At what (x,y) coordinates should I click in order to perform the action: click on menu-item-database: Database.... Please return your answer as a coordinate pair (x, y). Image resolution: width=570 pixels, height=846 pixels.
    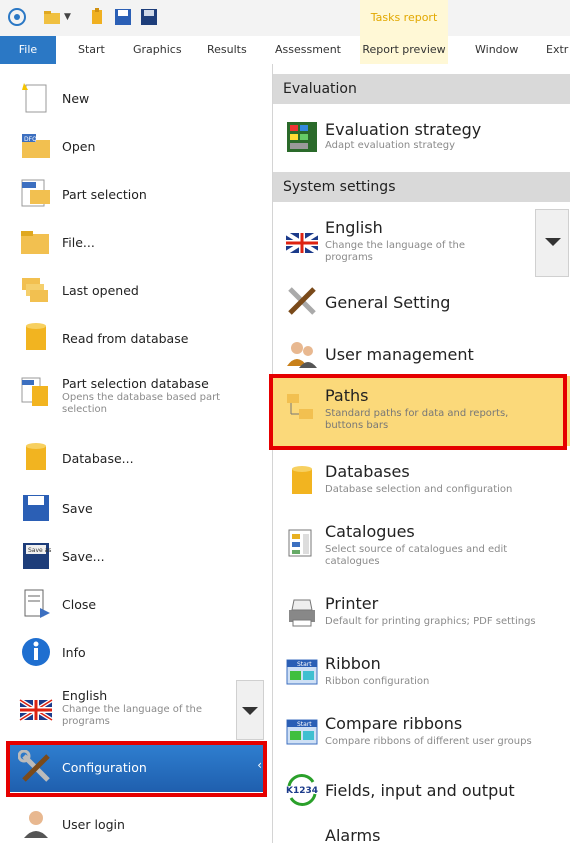
    Looking at the image, I should click on (136, 458).